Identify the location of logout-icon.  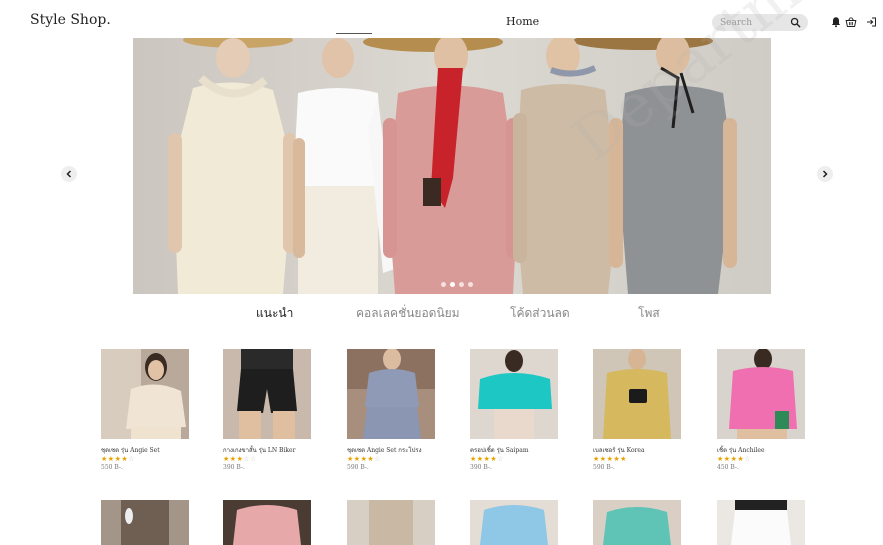
(872, 22).